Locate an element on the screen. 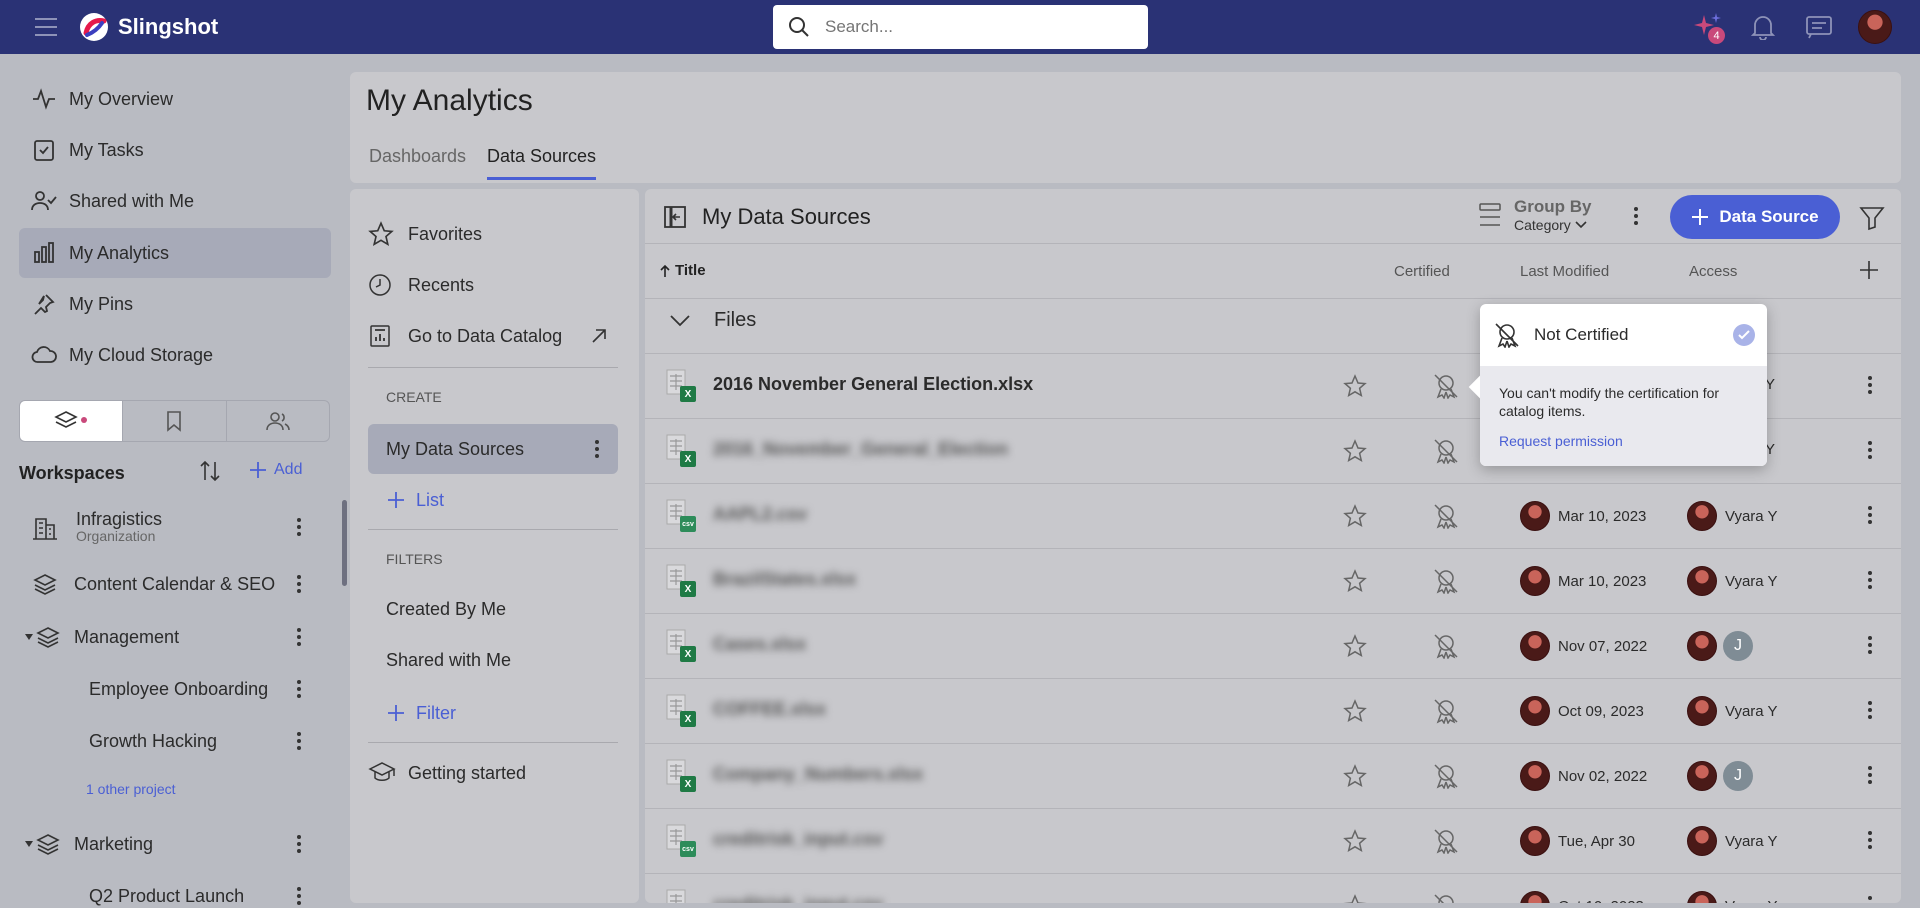 The width and height of the screenshot is (1920, 908). chat-icon is located at coordinates (1819, 27).